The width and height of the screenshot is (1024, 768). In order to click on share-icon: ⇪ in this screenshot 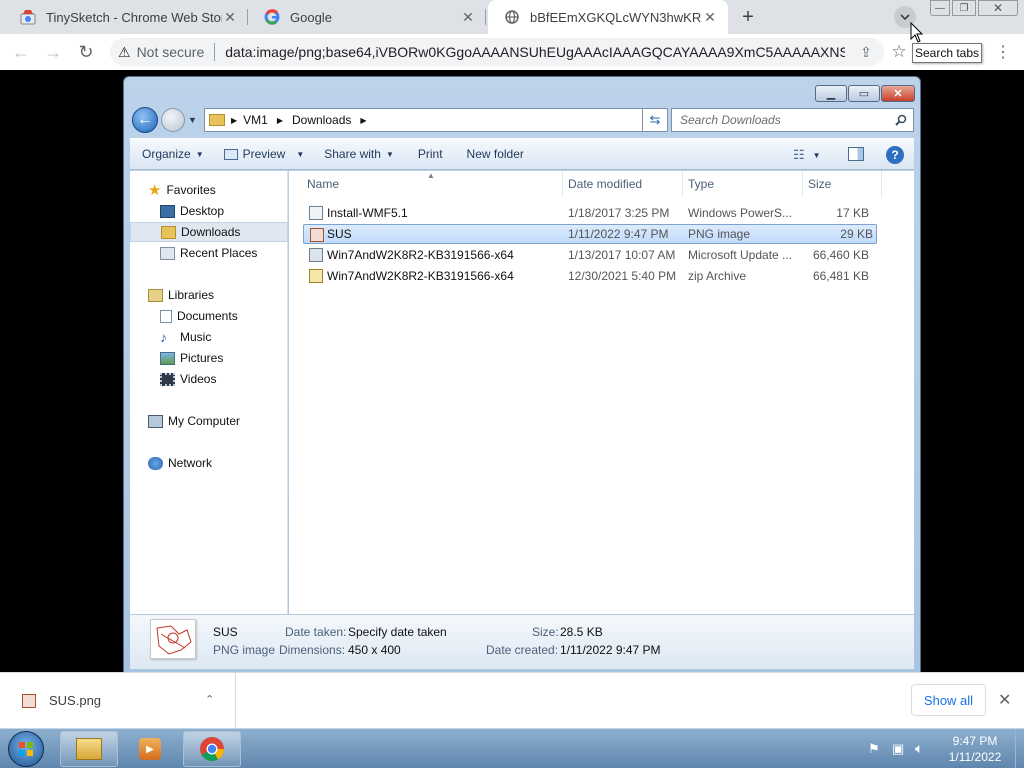, I will do `click(866, 52)`.